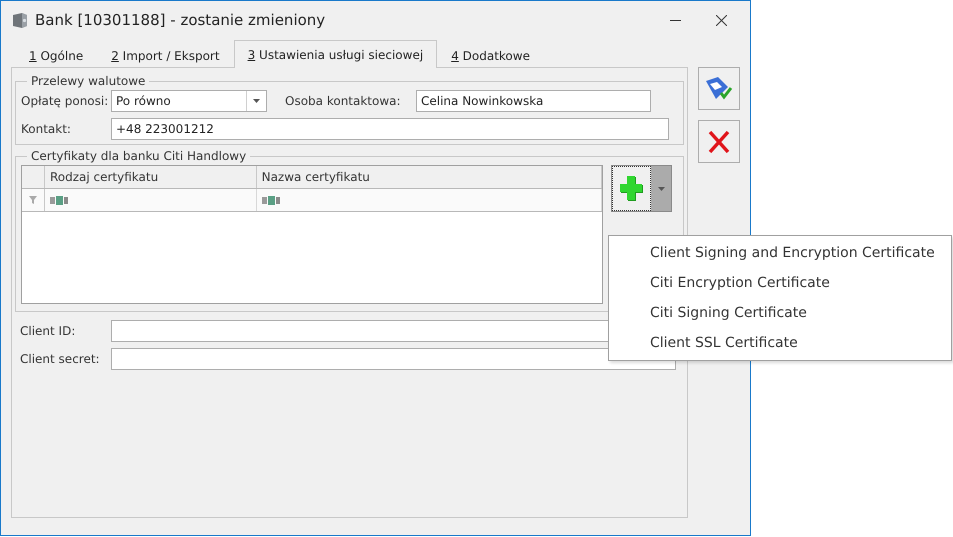  What do you see at coordinates (429, 177) in the screenshot?
I see `column-header: Nazwa certyfikatu` at bounding box center [429, 177].